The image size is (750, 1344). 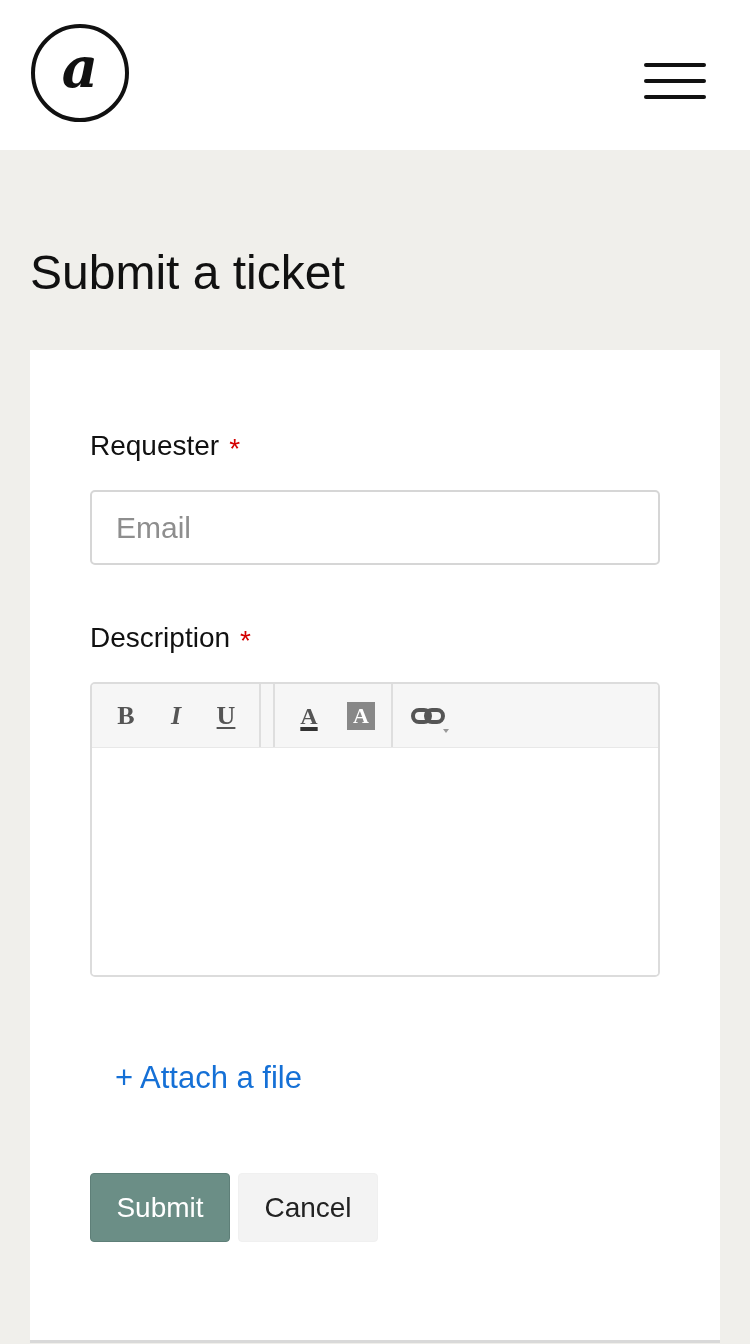 I want to click on field-label: Description, so click(x=160, y=638).